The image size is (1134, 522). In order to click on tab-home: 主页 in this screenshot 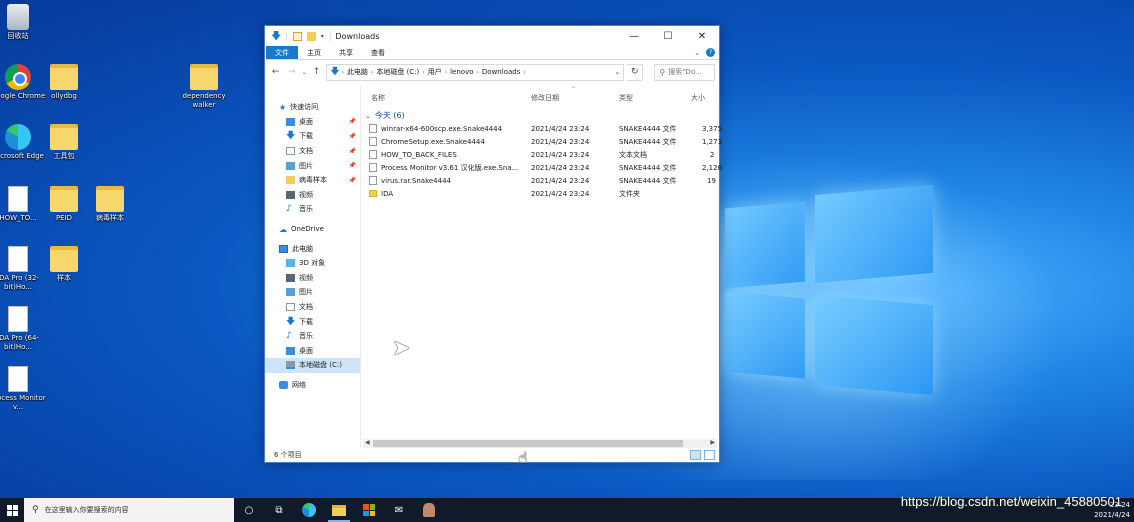, I will do `click(314, 52)`.